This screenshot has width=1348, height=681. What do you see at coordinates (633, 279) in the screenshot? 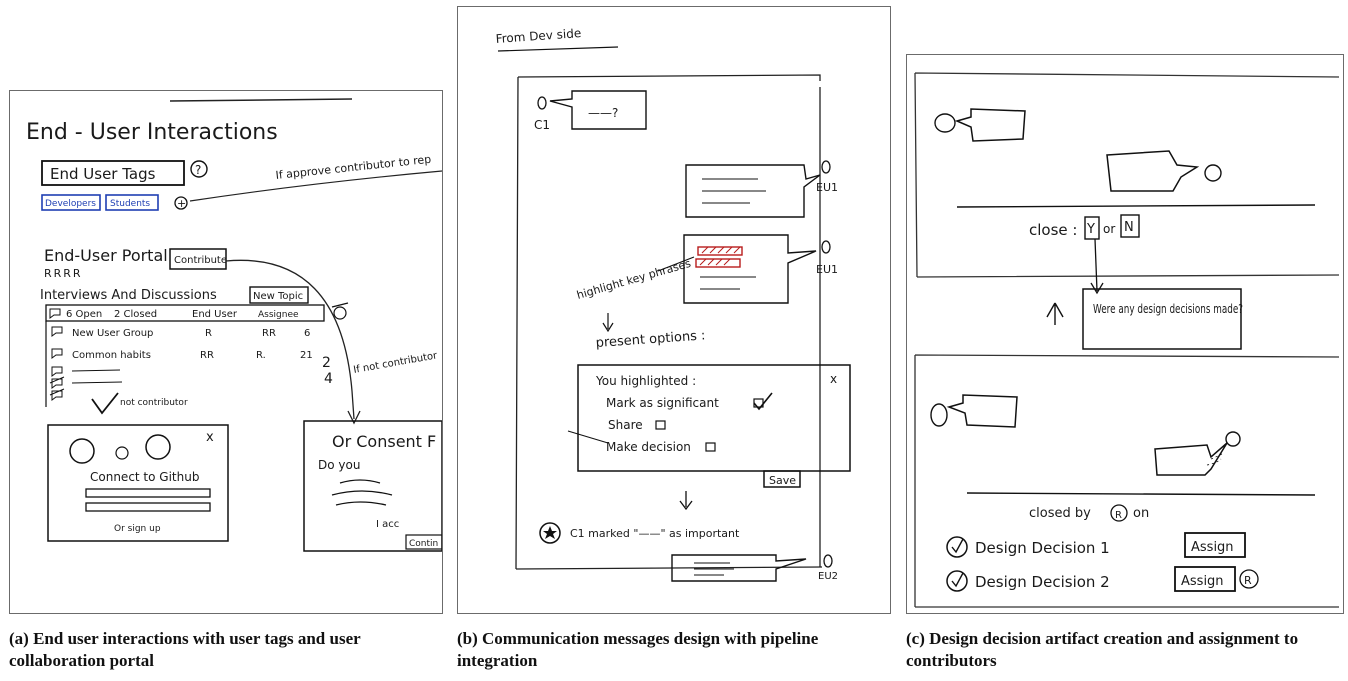
I see `highlight-note: highlight key phrases` at bounding box center [633, 279].